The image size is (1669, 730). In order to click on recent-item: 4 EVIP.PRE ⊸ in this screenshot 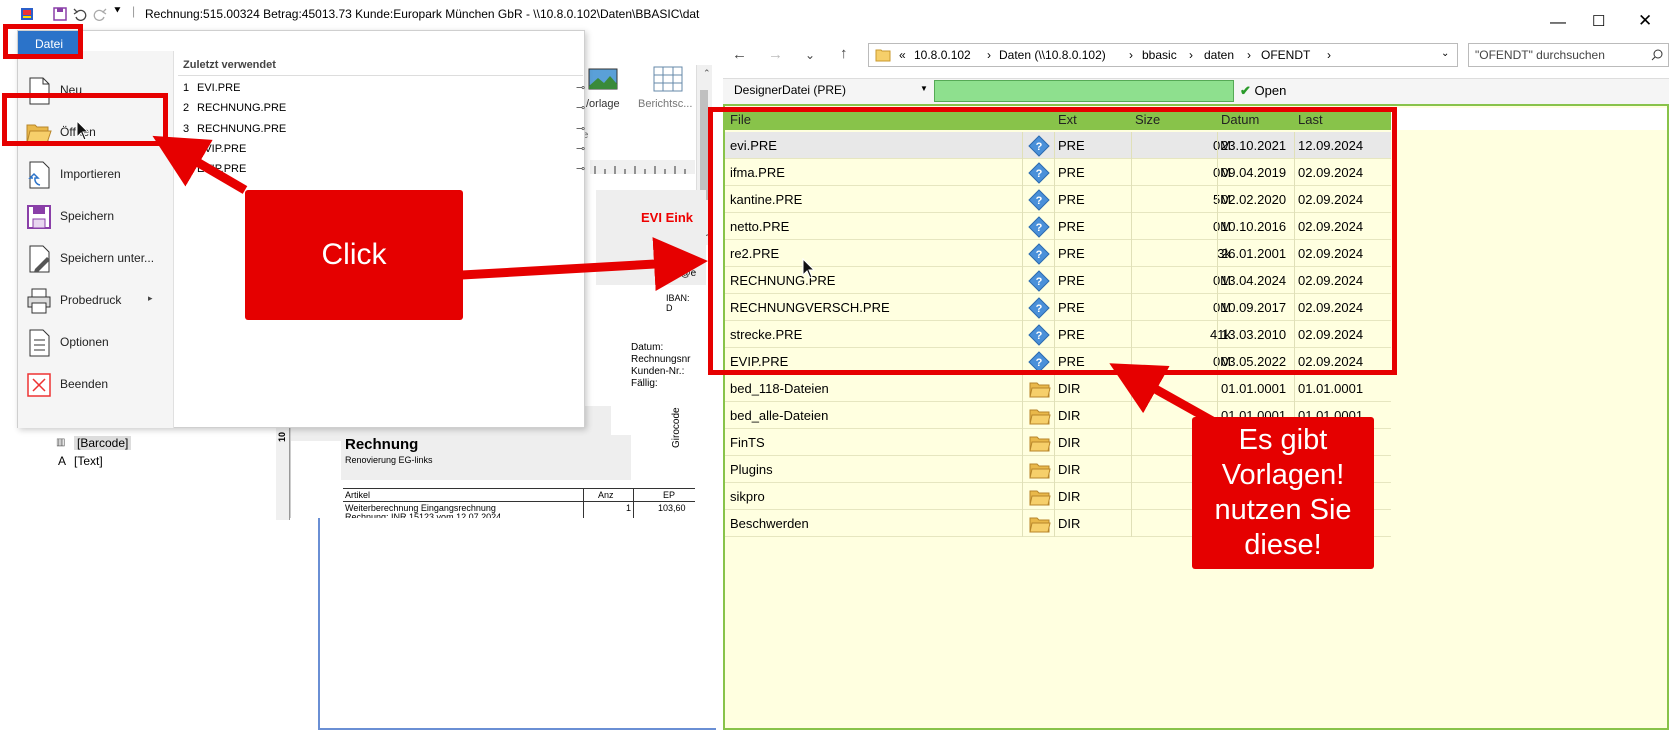, I will do `click(384, 150)`.